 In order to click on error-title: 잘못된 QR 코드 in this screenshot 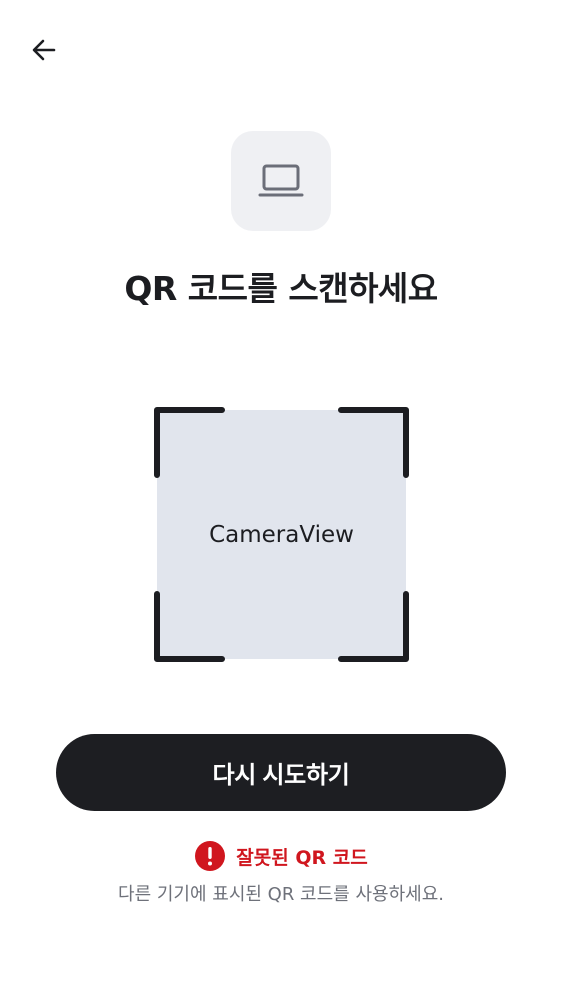, I will do `click(302, 857)`.